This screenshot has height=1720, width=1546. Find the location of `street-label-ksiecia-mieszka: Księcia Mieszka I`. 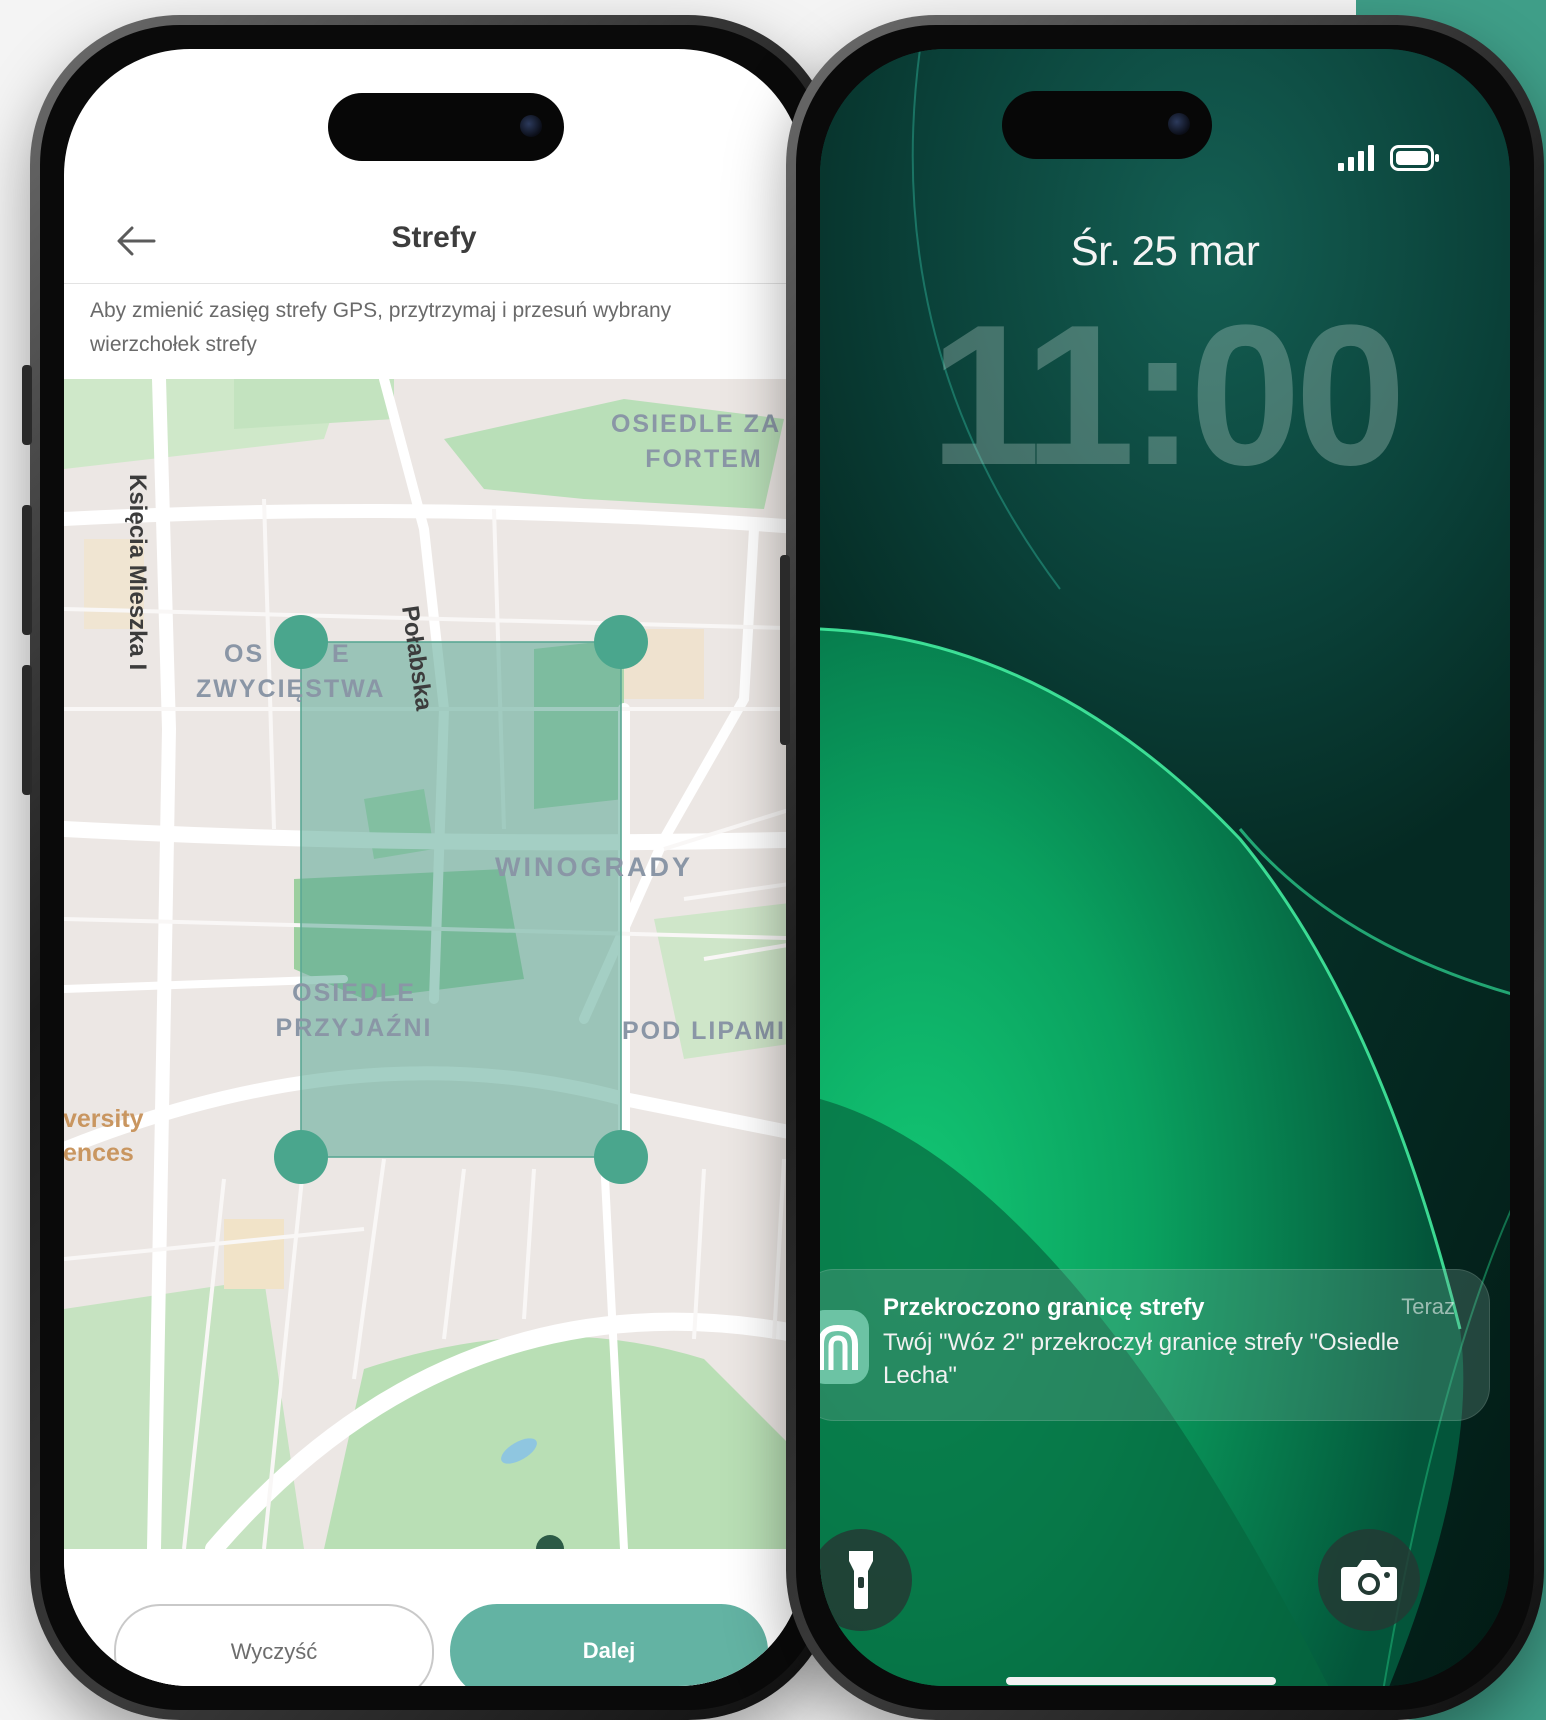

street-label-ksiecia-mieszka: Księcia Mieszka I is located at coordinates (137, 572).